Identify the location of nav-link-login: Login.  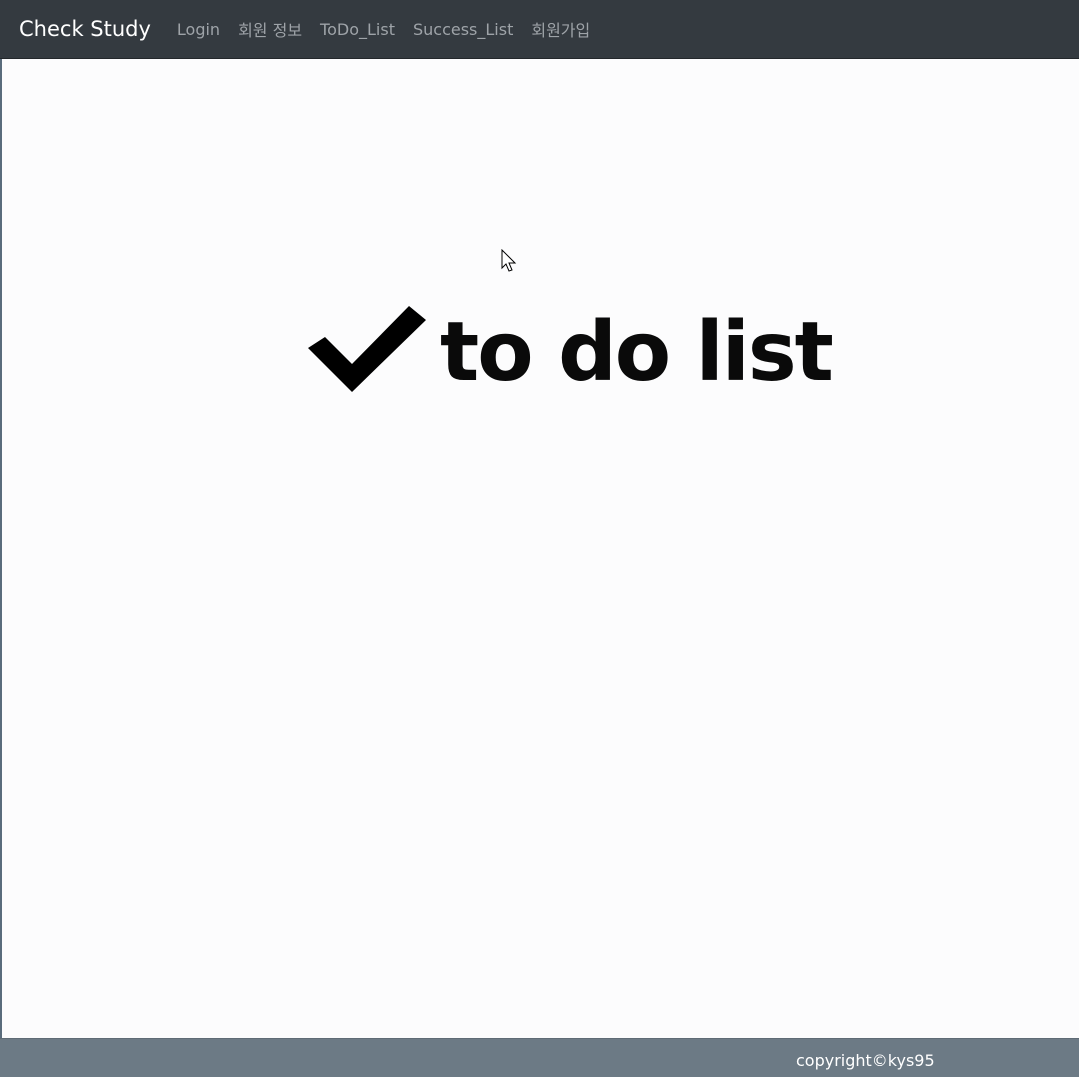
(198, 29).